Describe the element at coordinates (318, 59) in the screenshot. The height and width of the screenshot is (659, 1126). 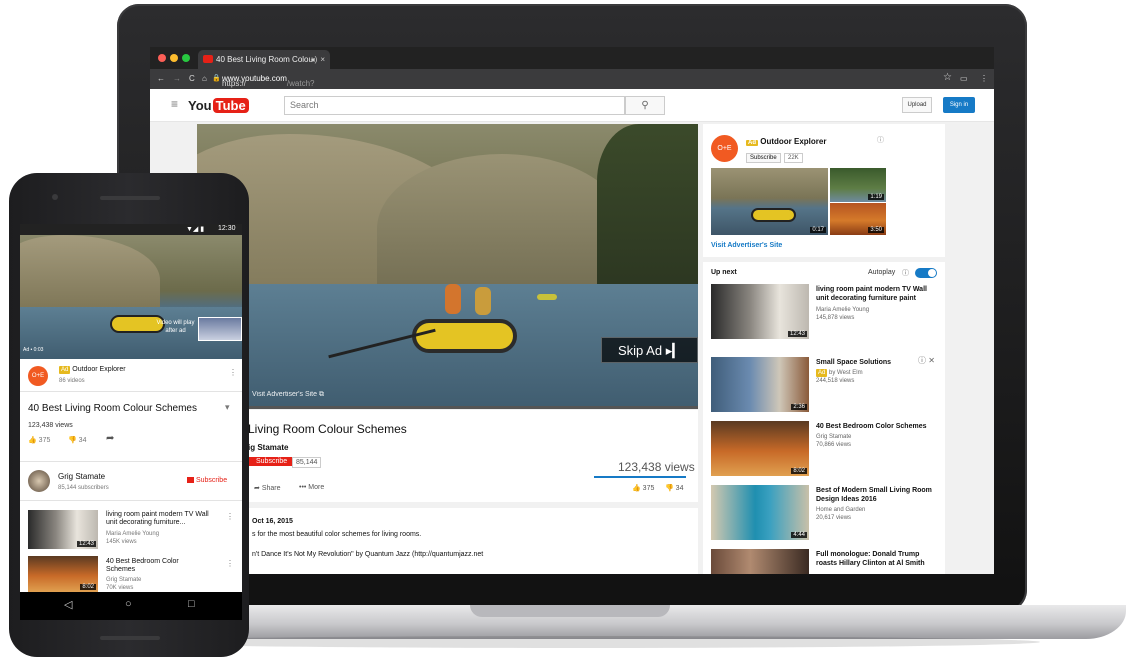
I see `tab-close-icon: ◂) ×` at that location.